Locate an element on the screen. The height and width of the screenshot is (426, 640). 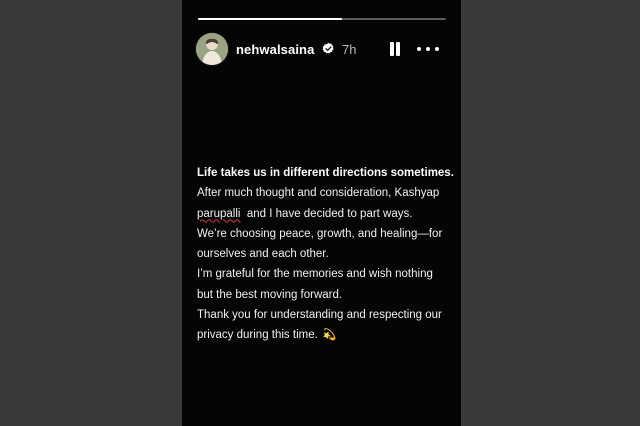
avatar-image is located at coordinates (212, 49).